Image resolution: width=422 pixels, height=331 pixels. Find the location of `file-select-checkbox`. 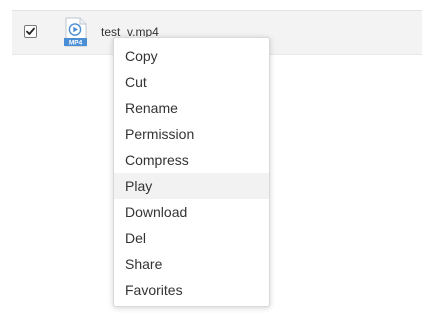

file-select-checkbox is located at coordinates (30, 31).